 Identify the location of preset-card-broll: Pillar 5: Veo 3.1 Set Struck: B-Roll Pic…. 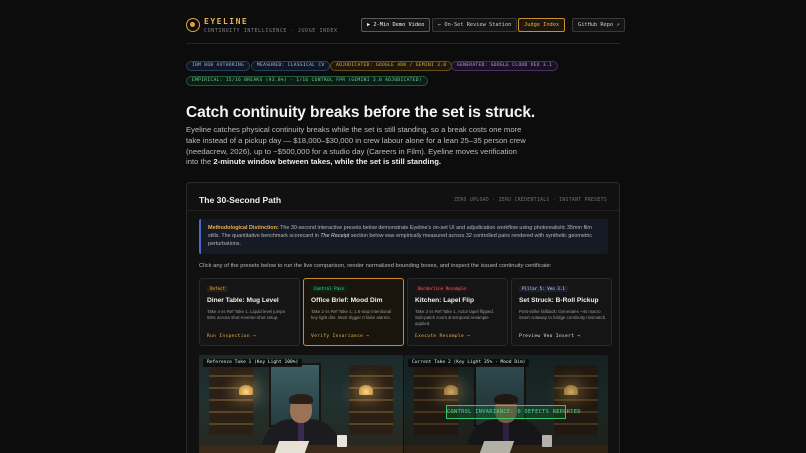
(561, 312).